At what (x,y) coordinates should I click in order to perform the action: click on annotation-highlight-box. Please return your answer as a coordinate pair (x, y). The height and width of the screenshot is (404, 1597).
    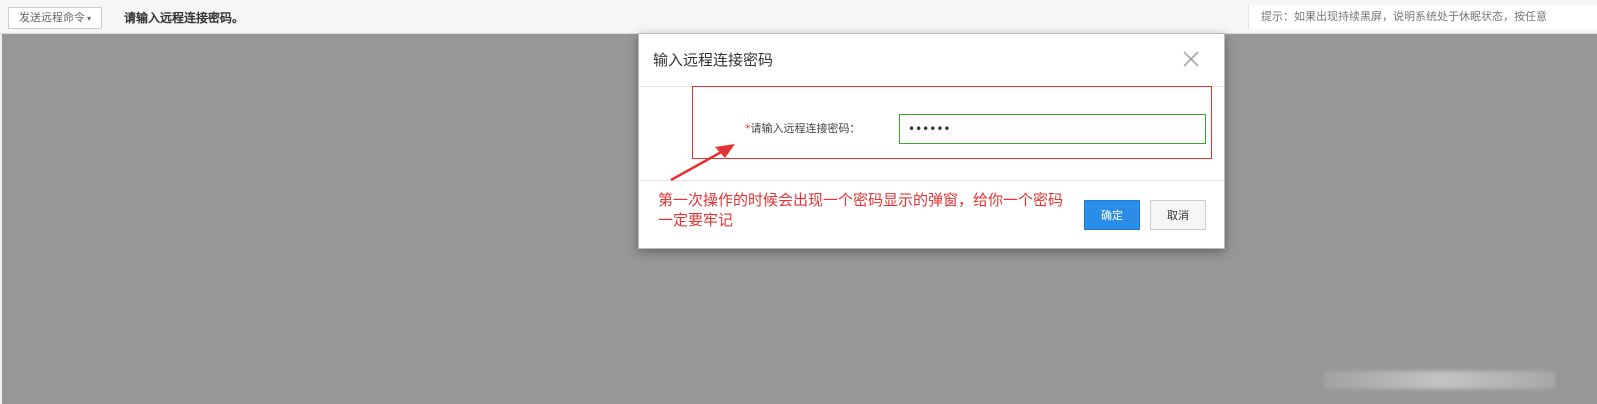
    Looking at the image, I should click on (952, 122).